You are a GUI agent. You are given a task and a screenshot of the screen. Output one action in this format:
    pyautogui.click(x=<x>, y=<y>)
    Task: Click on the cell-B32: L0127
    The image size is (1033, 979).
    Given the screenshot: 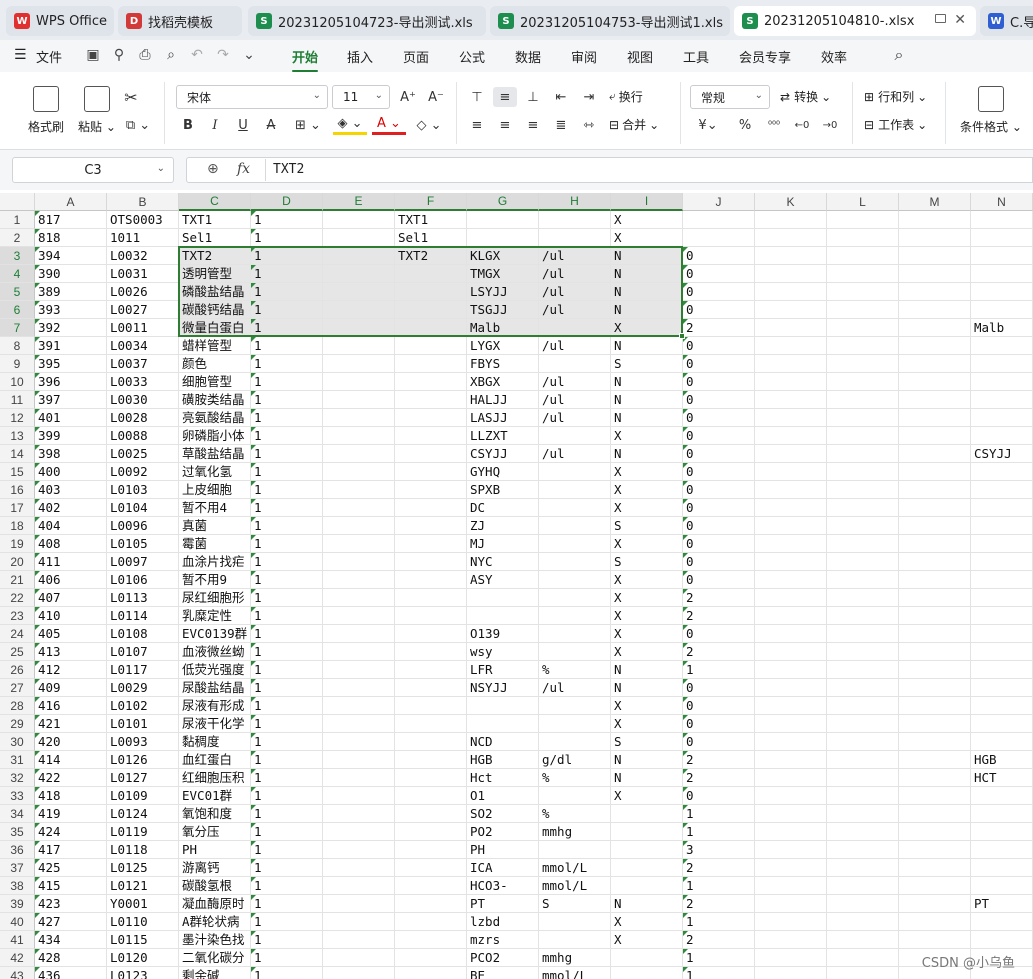 What is the action you would take?
    pyautogui.click(x=143, y=778)
    